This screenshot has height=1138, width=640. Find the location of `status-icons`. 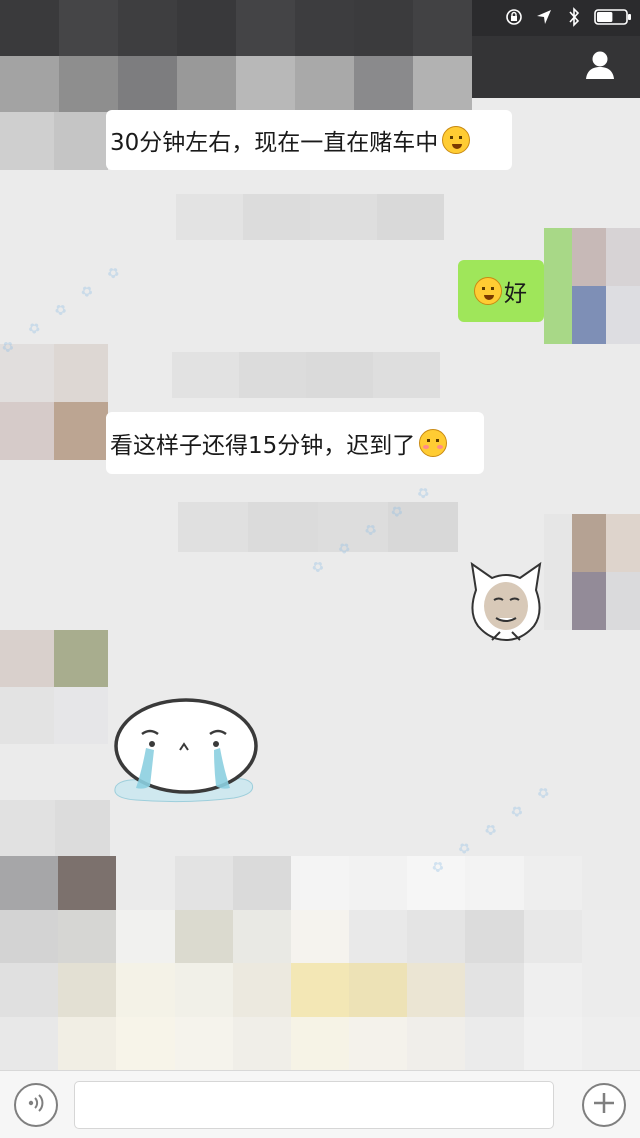

status-icons is located at coordinates (568, 17).